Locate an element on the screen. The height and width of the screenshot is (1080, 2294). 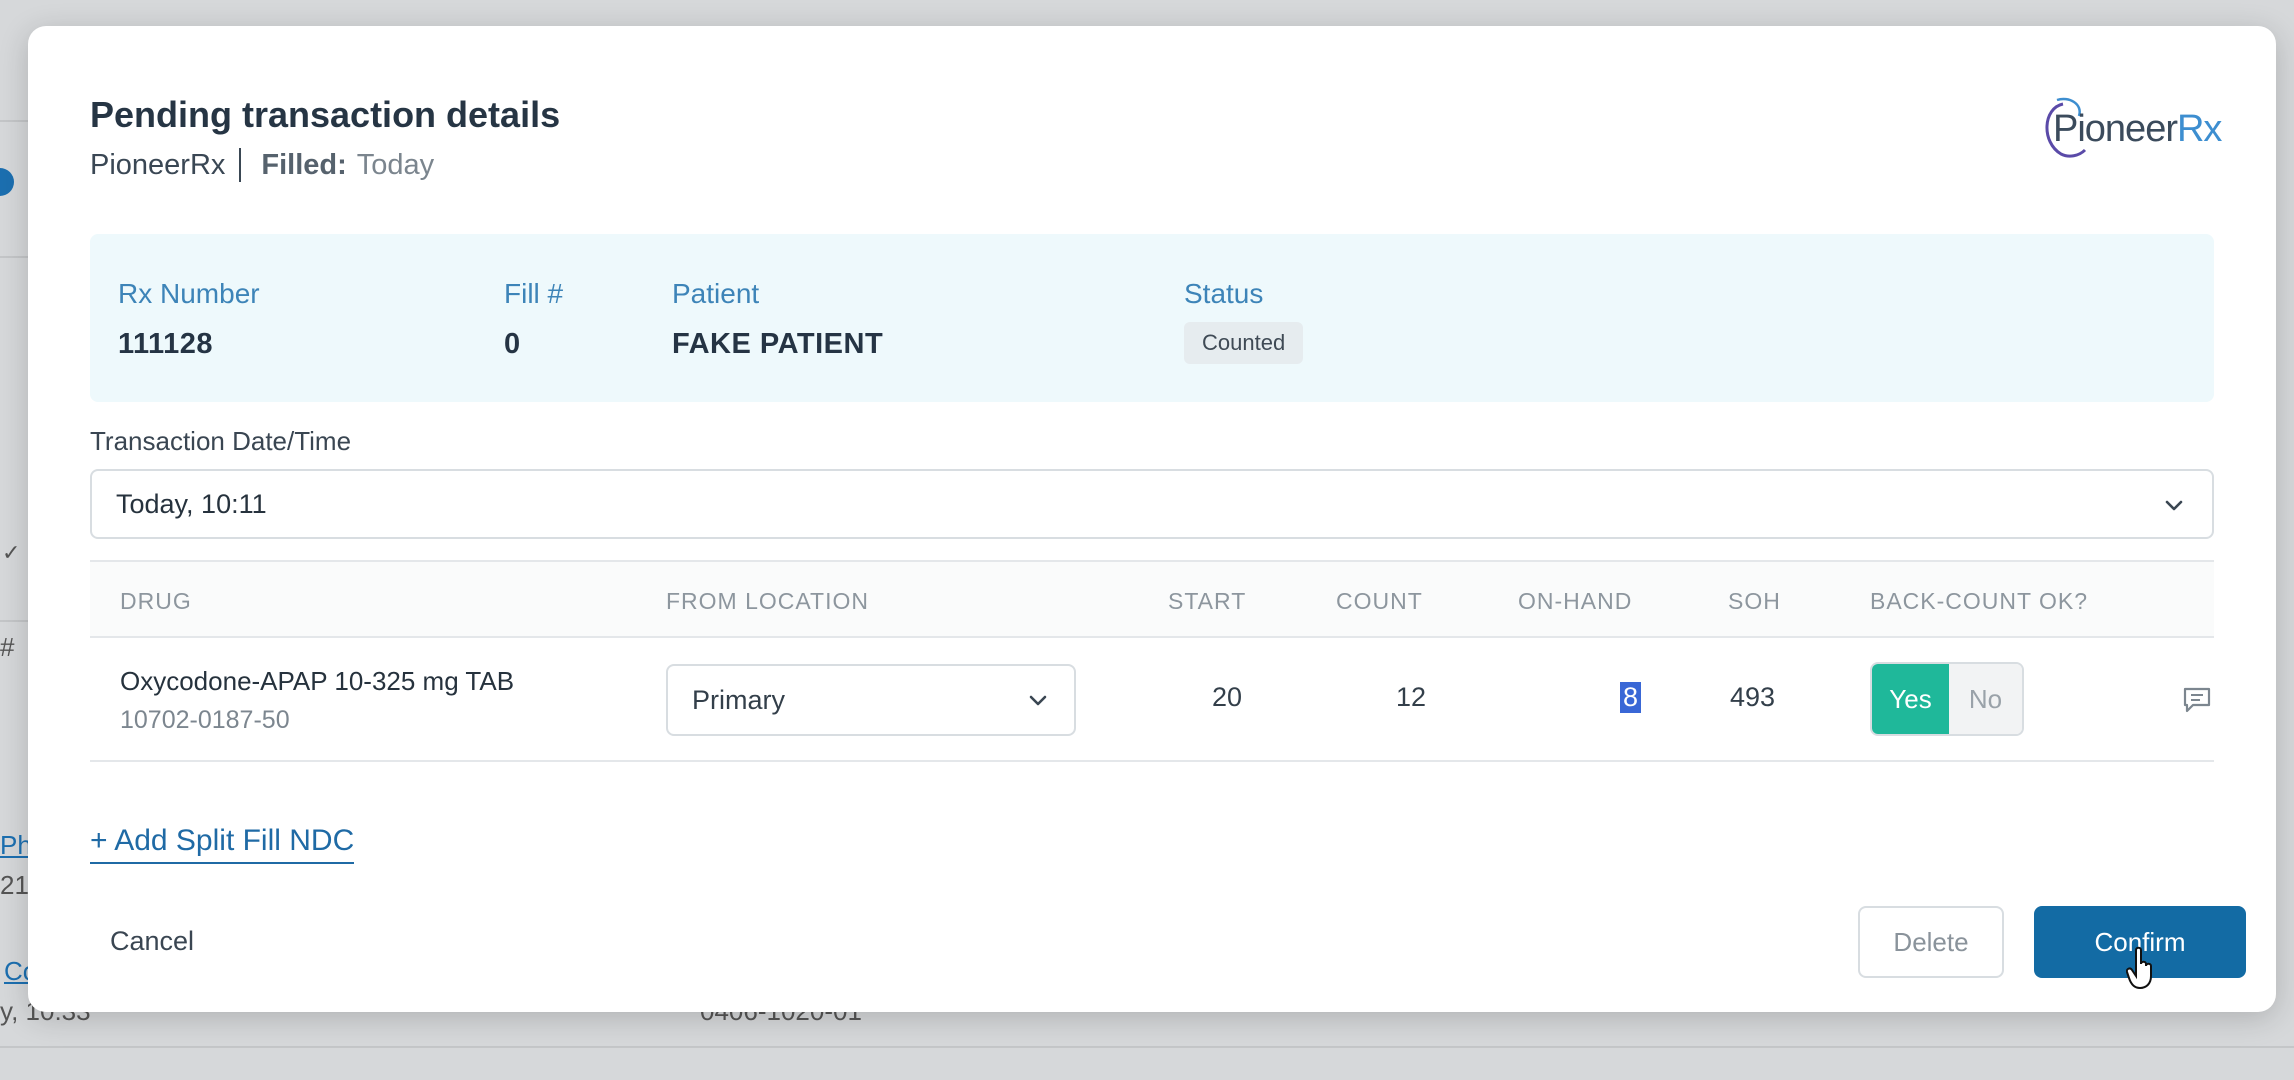
rx-number-column: Rx Number 111128 is located at coordinates (189, 319).